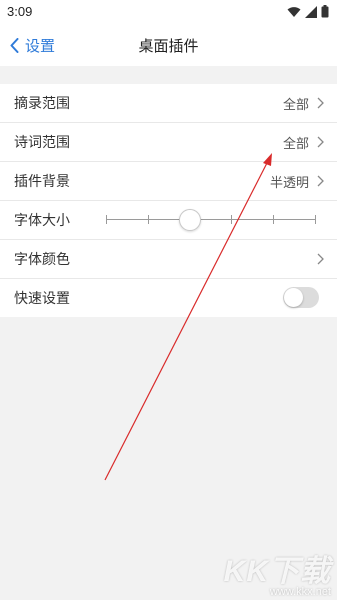 The width and height of the screenshot is (337, 600). I want to click on row-value: 半透明, so click(289, 182).